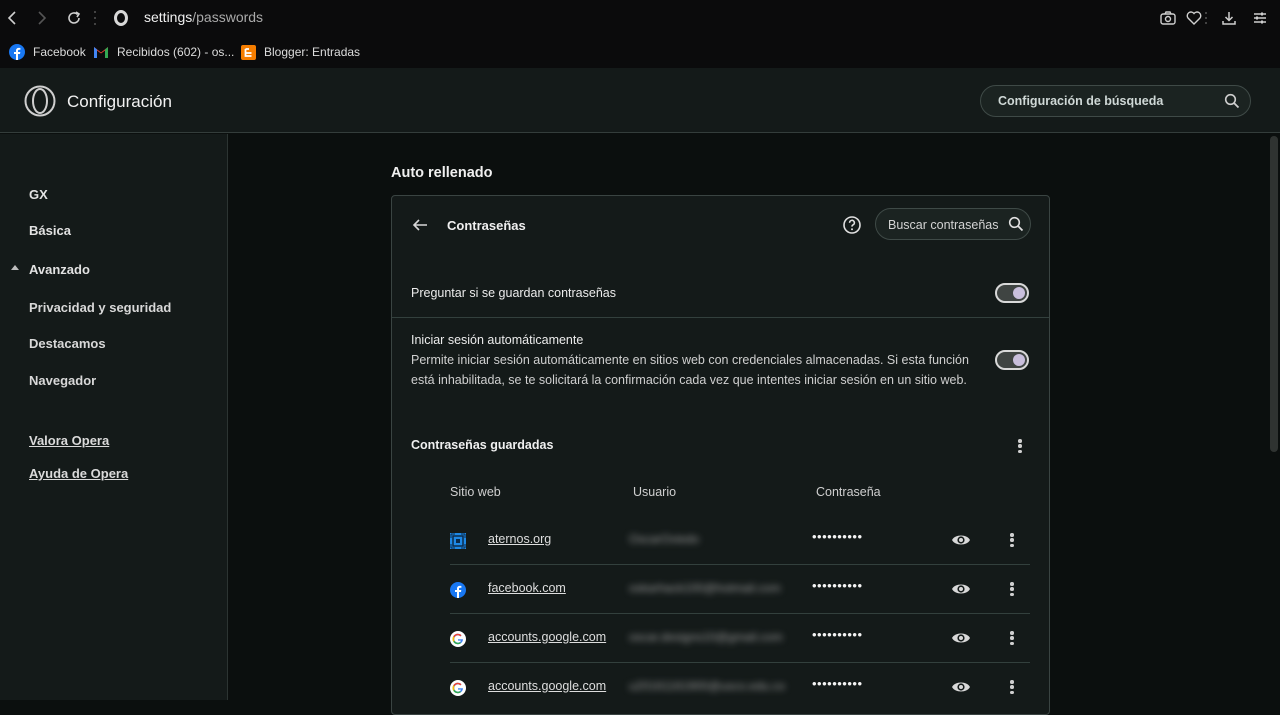  Describe the element at coordinates (1020, 446) in the screenshot. I see `saved-passwords-menu-icon` at that location.